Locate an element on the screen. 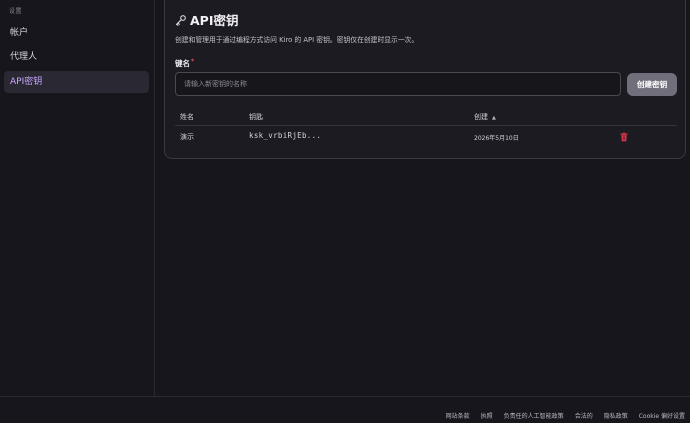 This screenshot has width=690, height=423. footer-link-privacy: 隐私政策 is located at coordinates (616, 415).